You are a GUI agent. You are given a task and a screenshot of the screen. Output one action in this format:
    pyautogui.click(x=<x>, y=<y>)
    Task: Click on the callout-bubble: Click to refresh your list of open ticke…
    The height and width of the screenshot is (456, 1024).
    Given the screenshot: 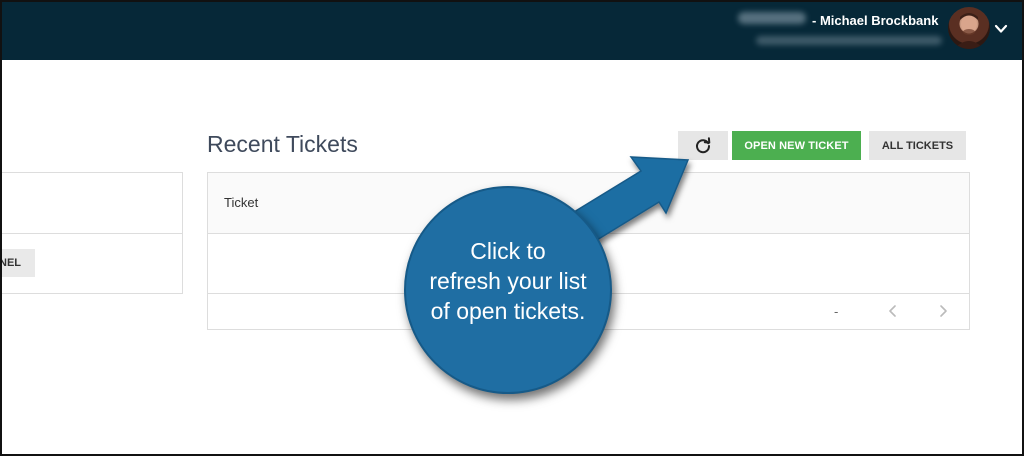 What is the action you would take?
    pyautogui.click(x=508, y=290)
    